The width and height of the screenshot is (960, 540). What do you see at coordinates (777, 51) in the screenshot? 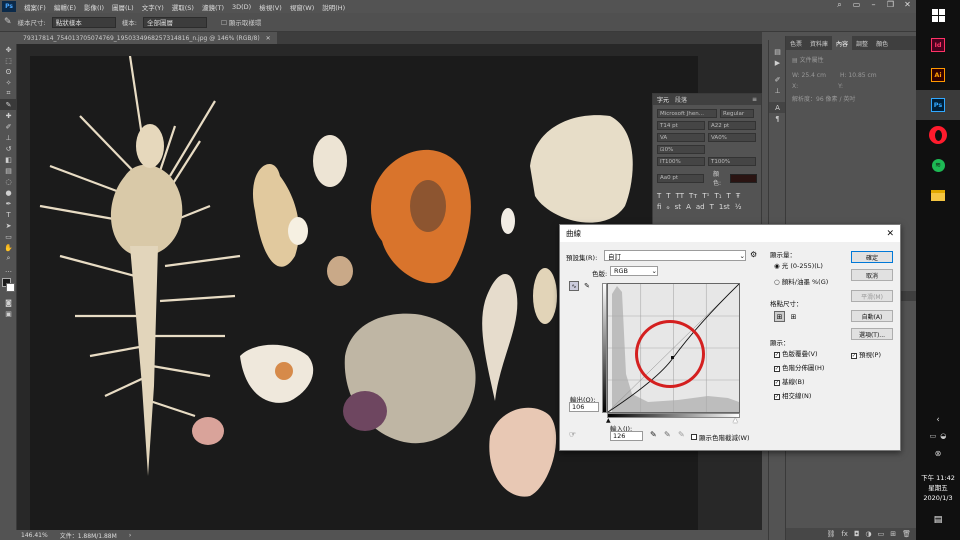
I see `history-panel-icon: ▤` at bounding box center [777, 51].